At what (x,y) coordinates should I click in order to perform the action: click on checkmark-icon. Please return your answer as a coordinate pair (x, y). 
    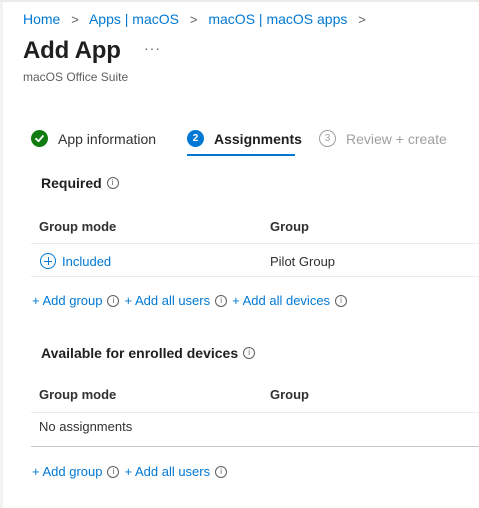
    Looking at the image, I should click on (39, 138).